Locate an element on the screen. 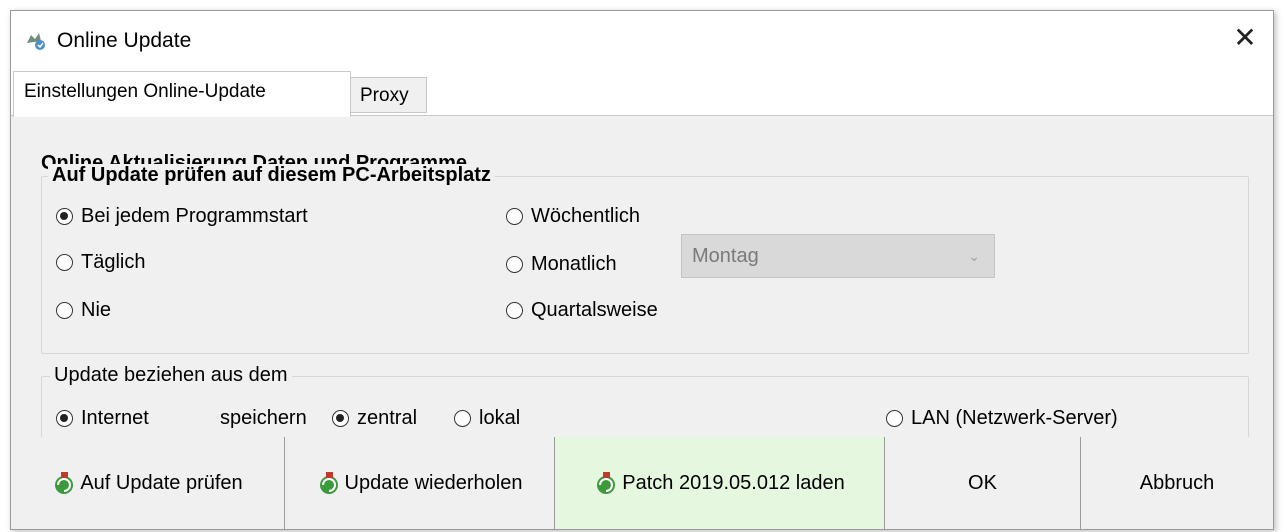 The width and height of the screenshot is (1287, 532). title-bar: Online Update ✕ is located at coordinates (642, 39).